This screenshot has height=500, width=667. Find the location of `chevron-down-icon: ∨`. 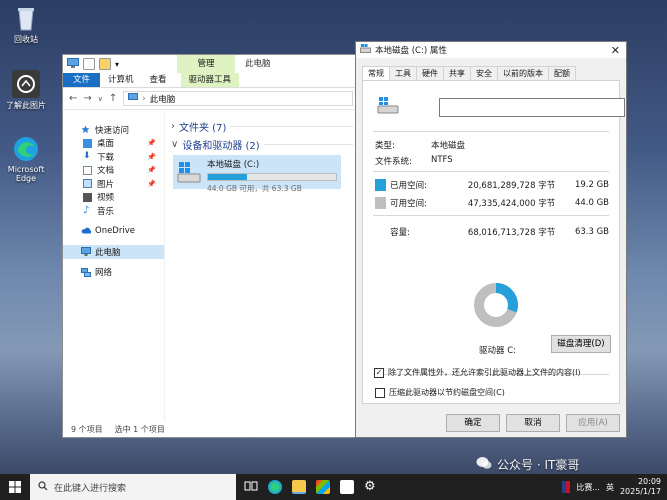

chevron-down-icon: ∨ is located at coordinates (175, 144).